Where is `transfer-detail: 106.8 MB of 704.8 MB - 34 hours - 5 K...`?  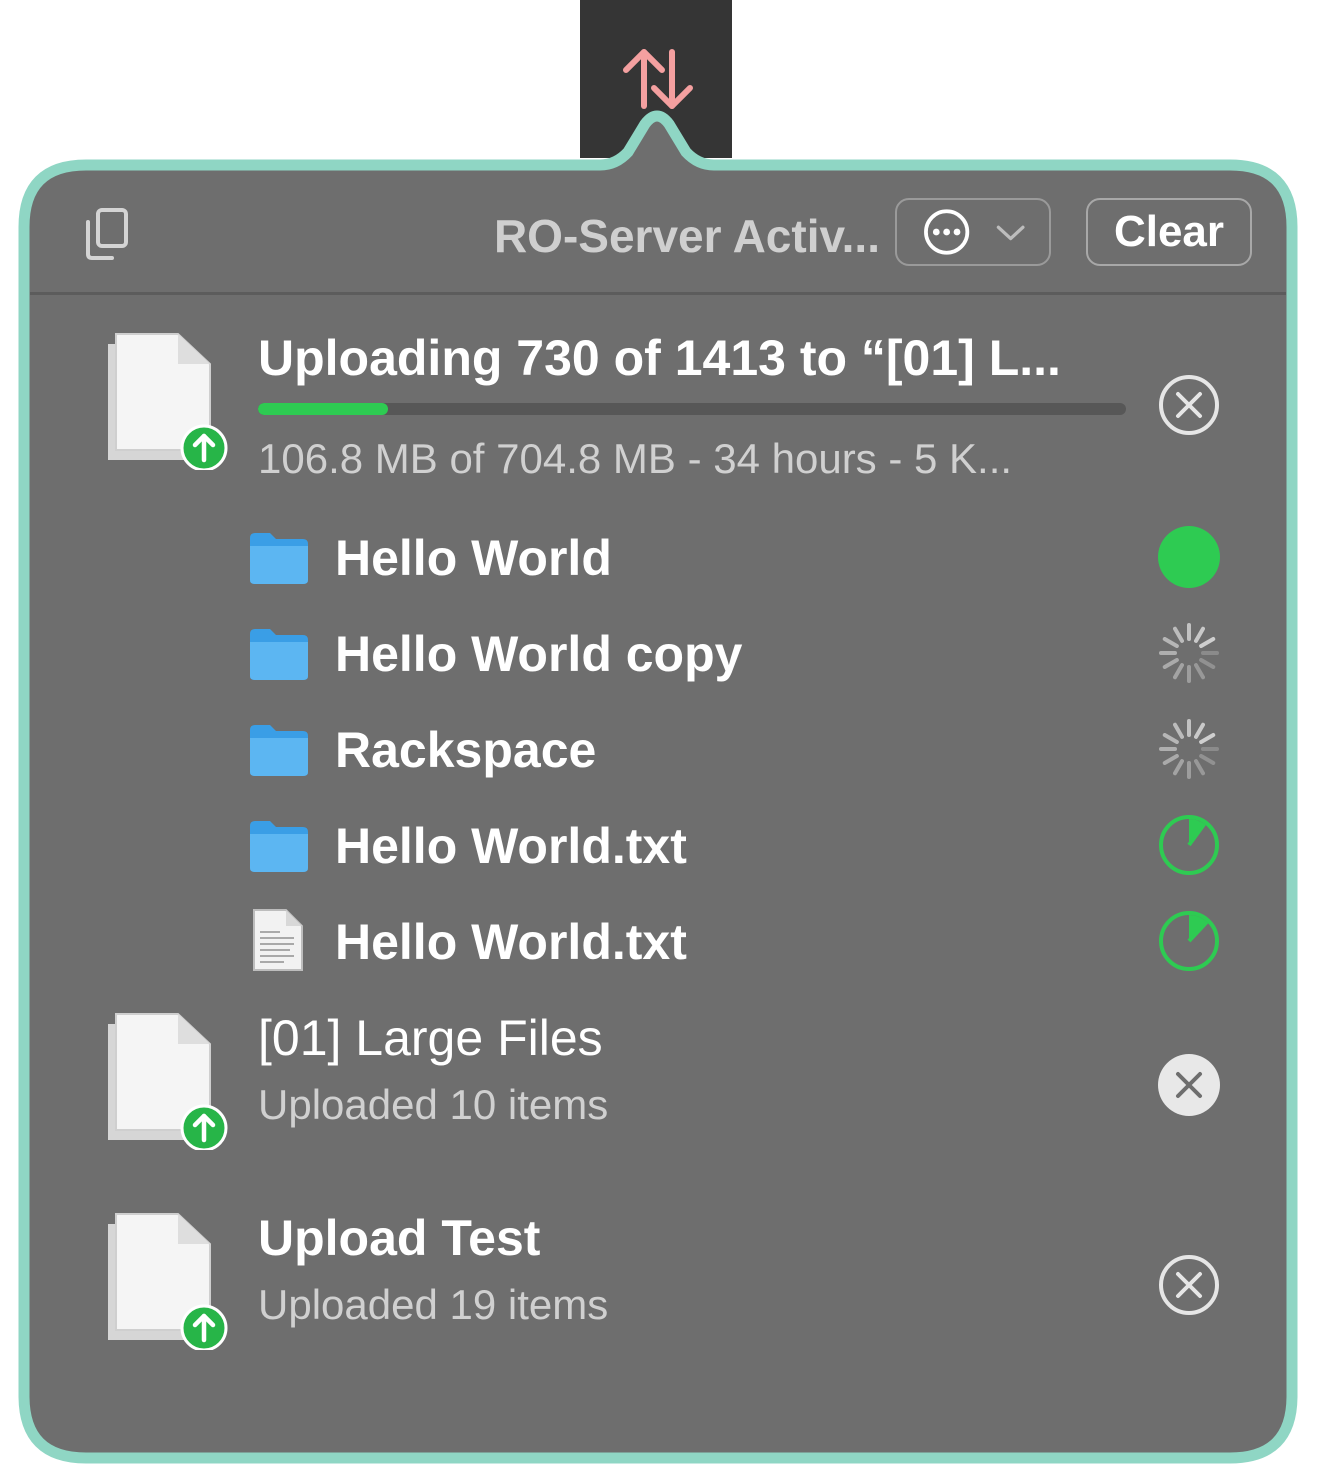
transfer-detail: 106.8 MB of 704.8 MB - 34 hours - 5 K... is located at coordinates (635, 458).